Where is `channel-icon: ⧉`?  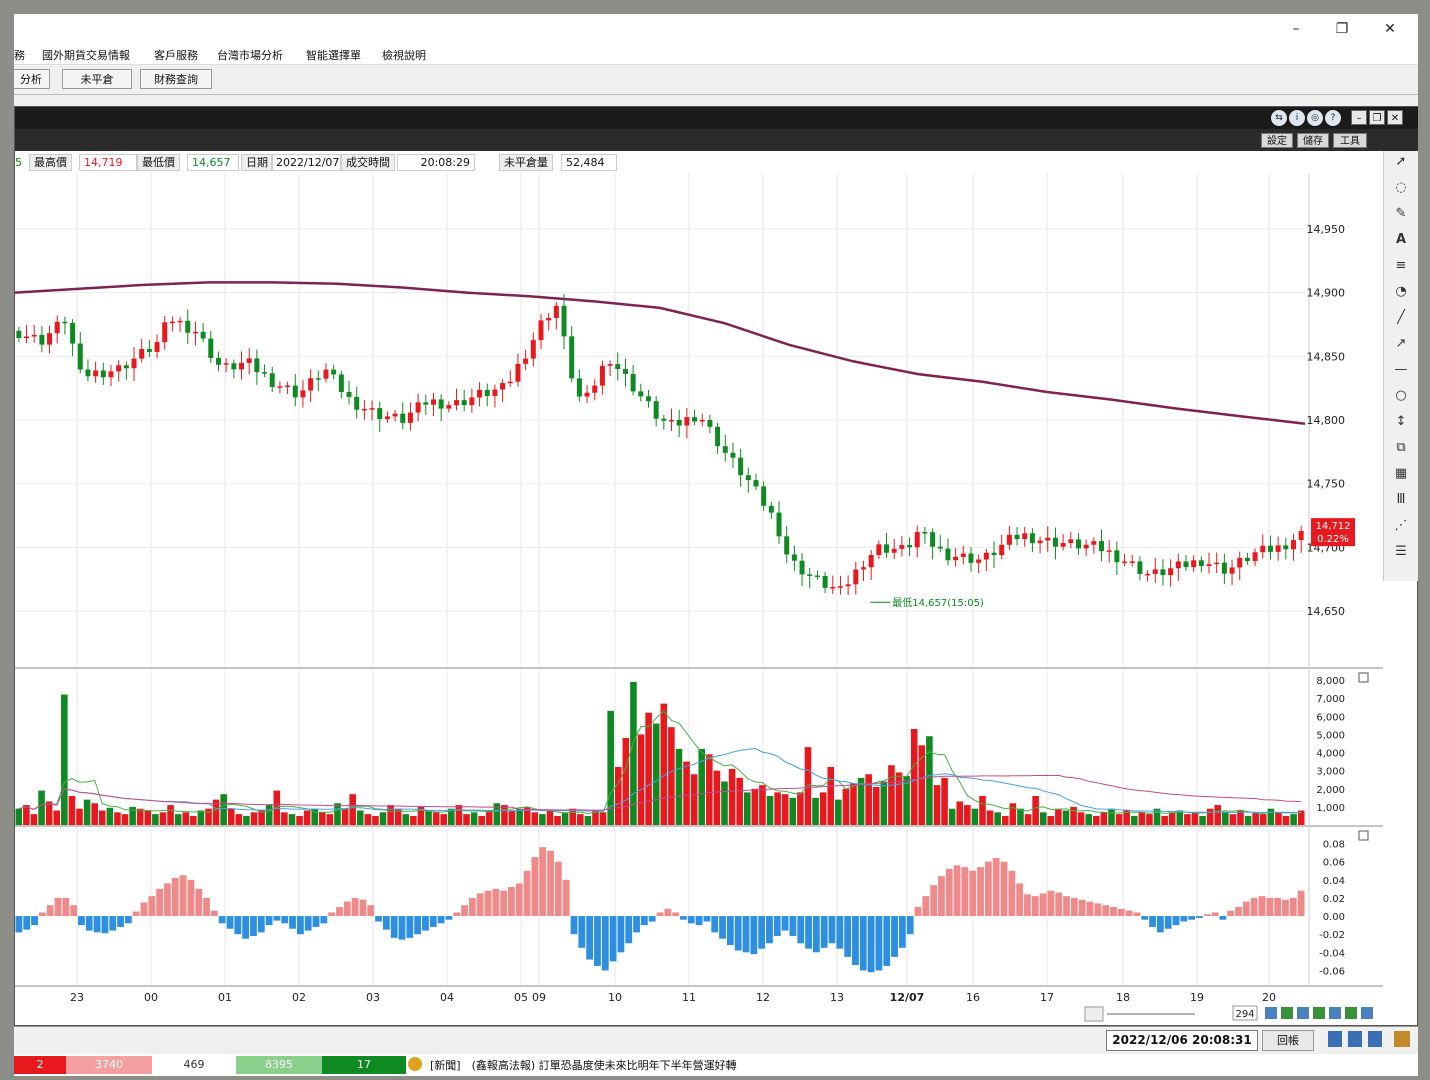 channel-icon: ⧉ is located at coordinates (1401, 448).